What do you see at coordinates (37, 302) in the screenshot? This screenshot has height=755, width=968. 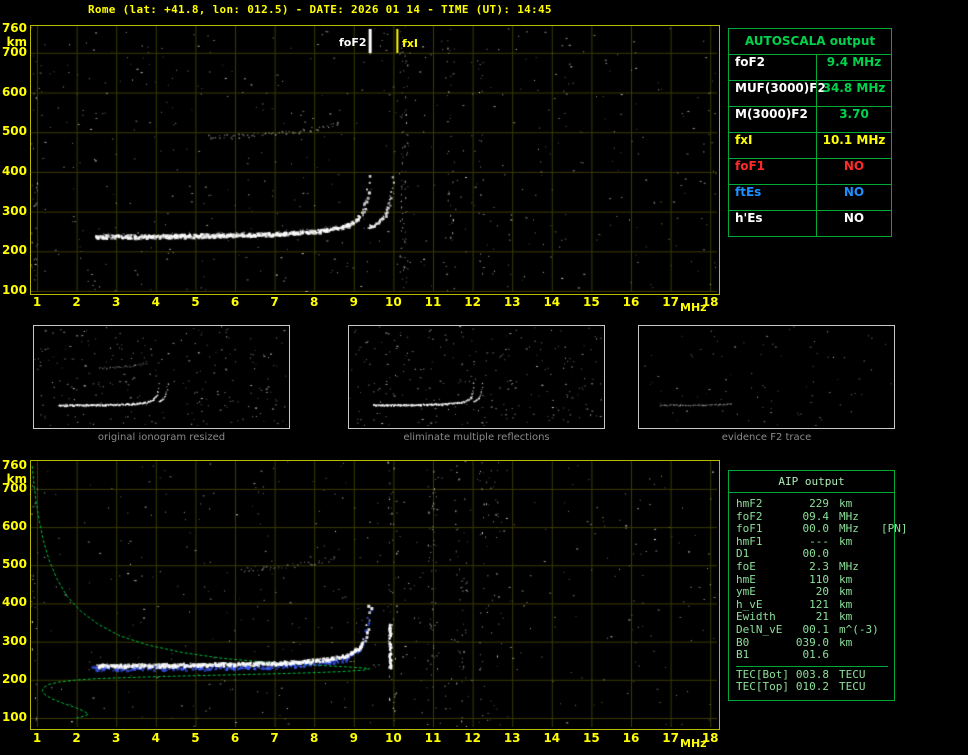 I see `top-x-tick-1: 1` at bounding box center [37, 302].